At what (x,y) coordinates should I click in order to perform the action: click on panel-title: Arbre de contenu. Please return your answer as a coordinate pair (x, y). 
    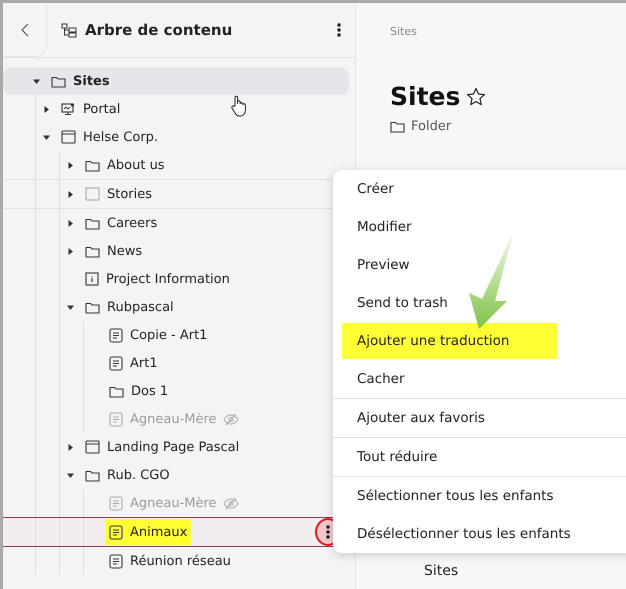
    Looking at the image, I should click on (159, 30).